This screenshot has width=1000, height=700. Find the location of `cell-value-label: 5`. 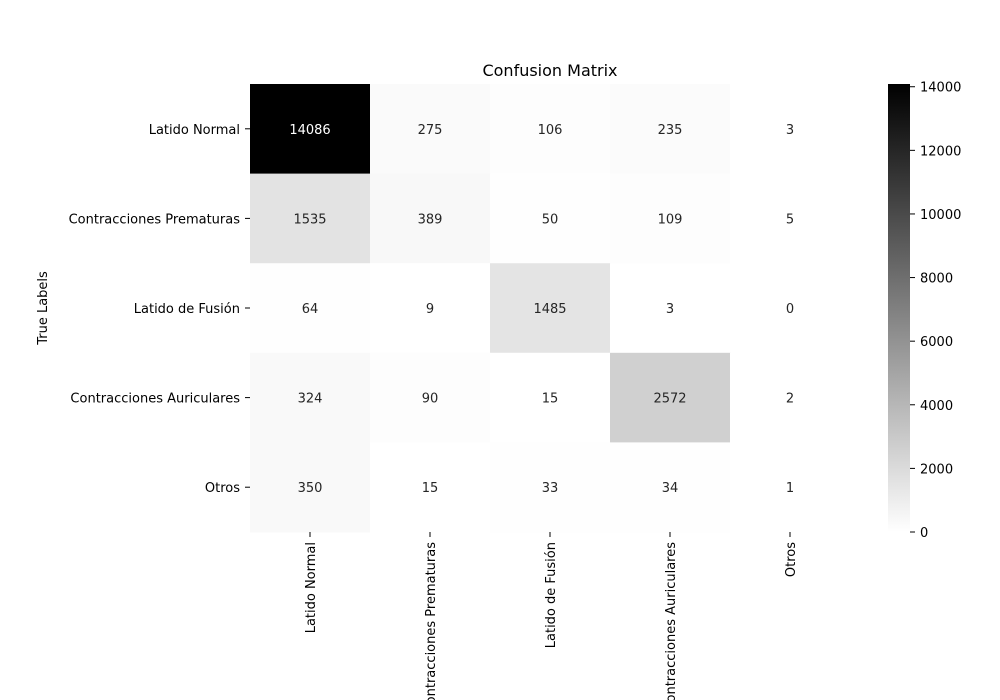

cell-value-label: 5 is located at coordinates (790, 219).